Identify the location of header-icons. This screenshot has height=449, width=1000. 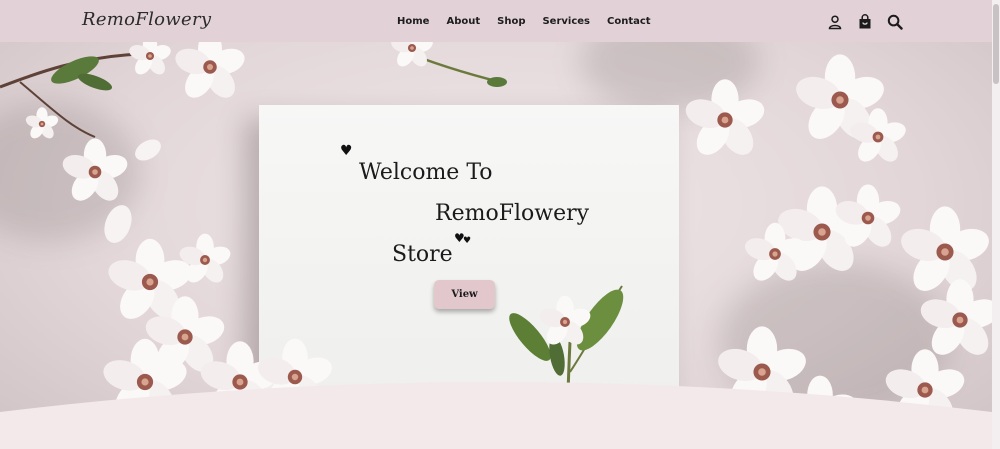
(865, 22).